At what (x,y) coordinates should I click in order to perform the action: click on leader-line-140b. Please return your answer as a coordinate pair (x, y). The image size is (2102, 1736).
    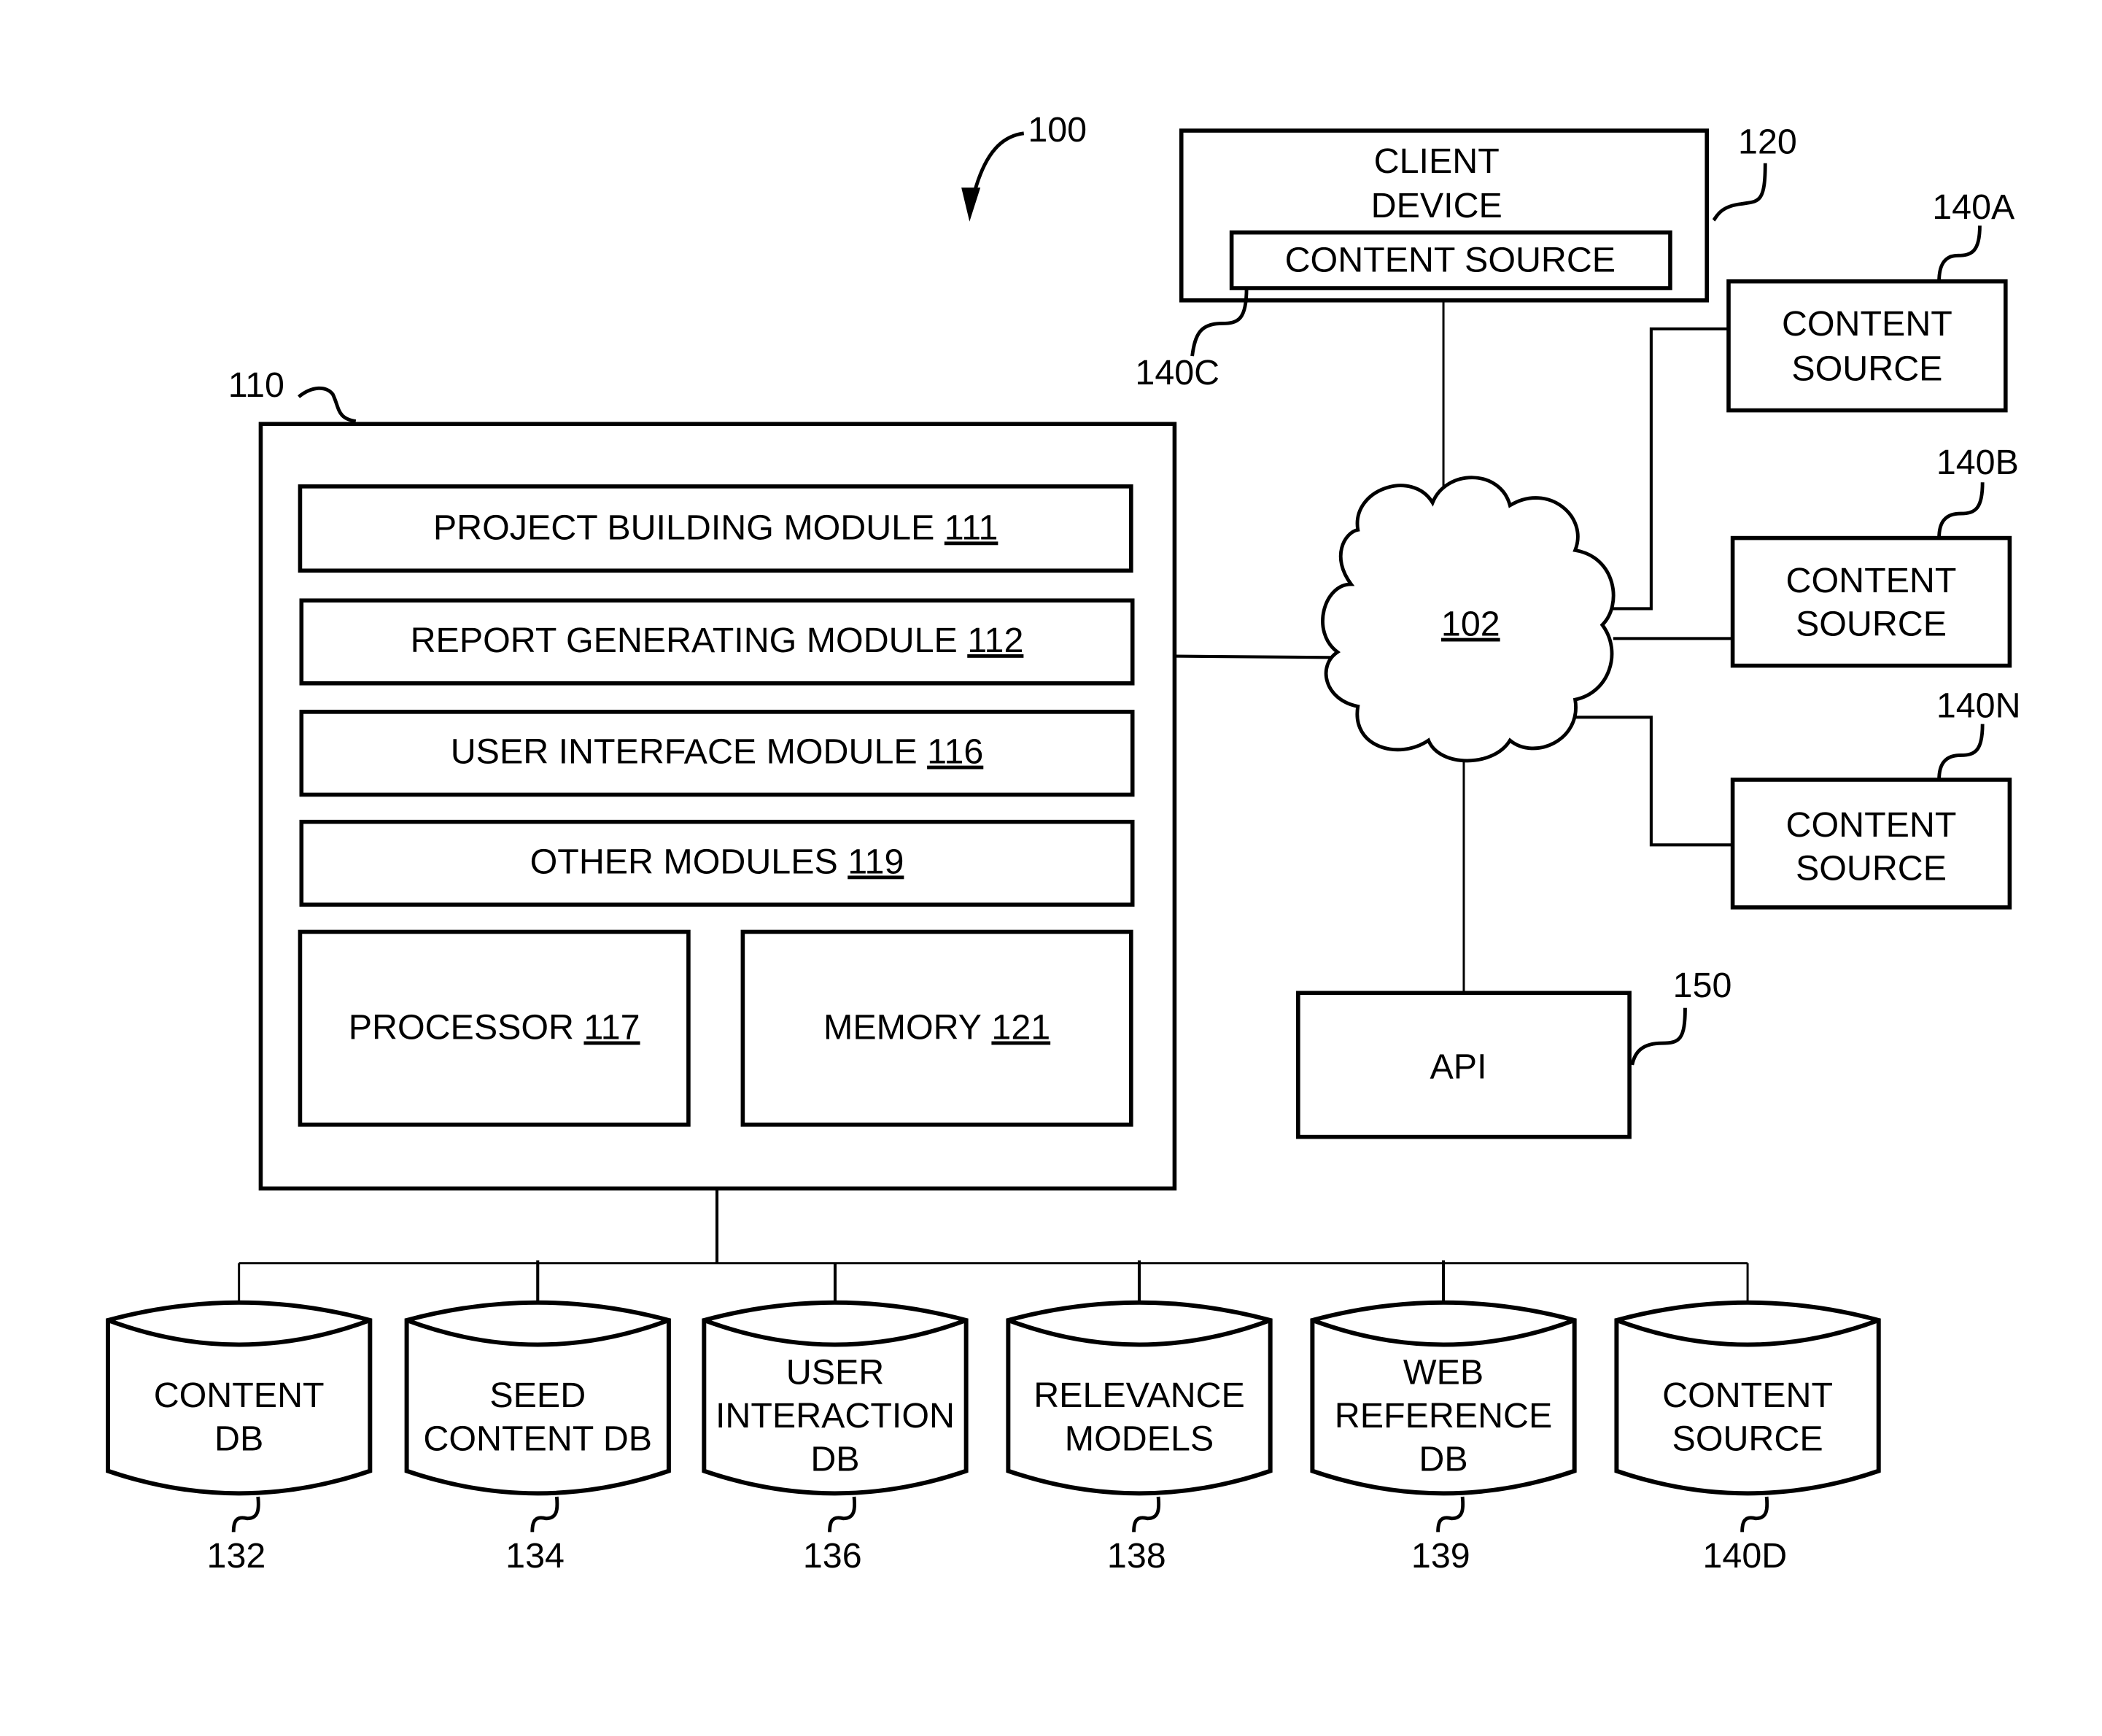
    Looking at the image, I should click on (1961, 510).